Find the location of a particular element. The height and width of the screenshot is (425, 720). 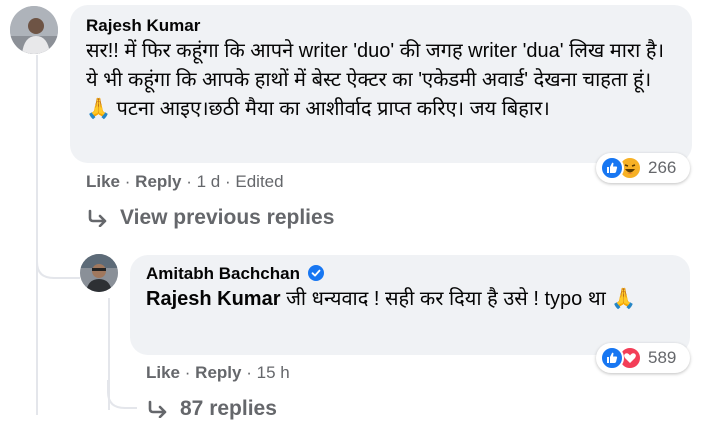

avatar-amitabh-bachchan is located at coordinates (99, 273).